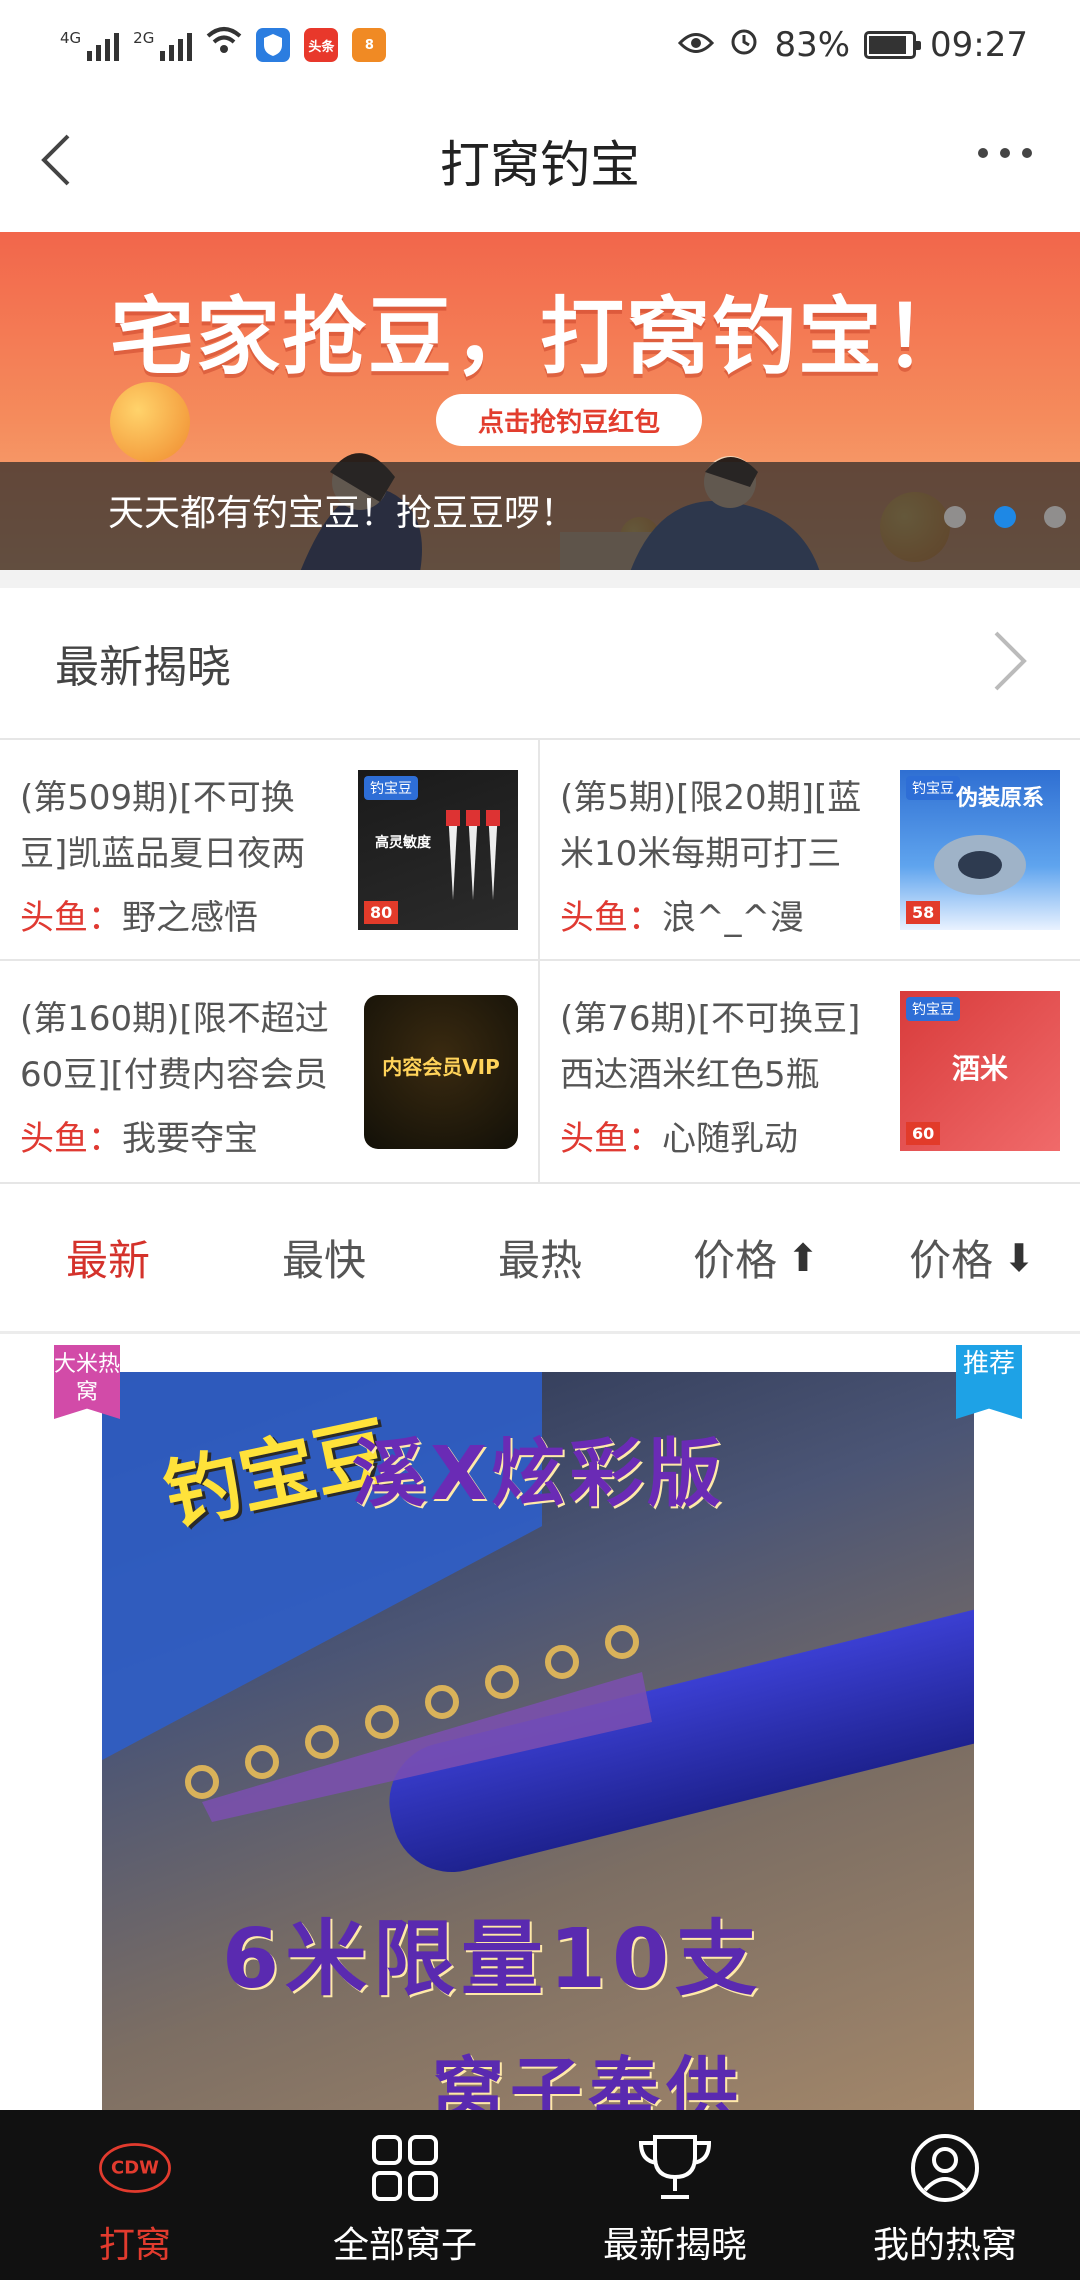 Image resolution: width=1080 pixels, height=2280 pixels. I want to click on wifi-icon, so click(224, 45).